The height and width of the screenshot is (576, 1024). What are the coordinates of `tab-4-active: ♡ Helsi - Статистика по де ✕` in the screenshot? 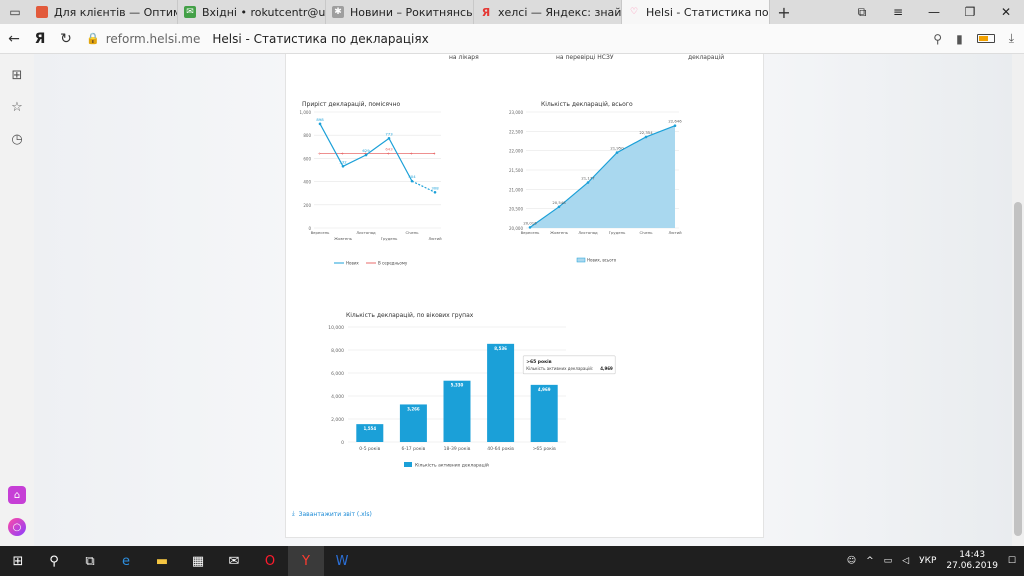 It's located at (696, 12).